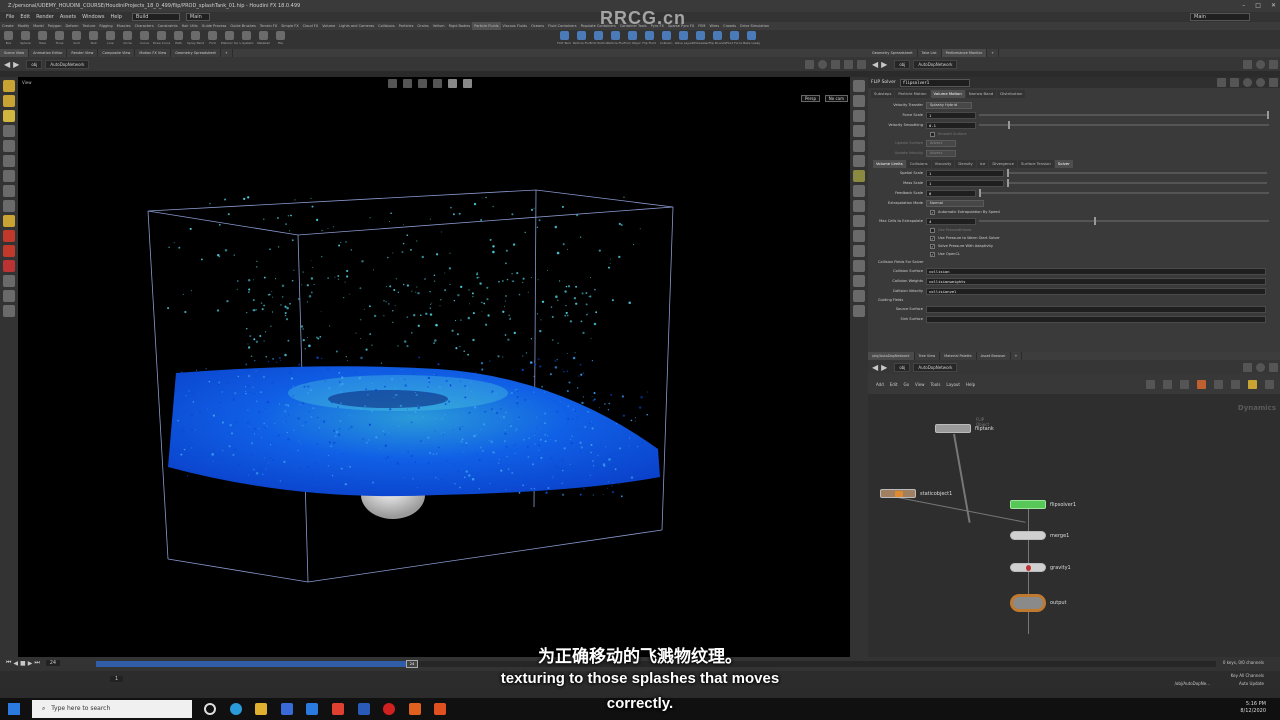 This screenshot has width=1280, height=720. Describe the element at coordinates (16, 64) in the screenshot. I see `forward-icon: ▶` at that location.